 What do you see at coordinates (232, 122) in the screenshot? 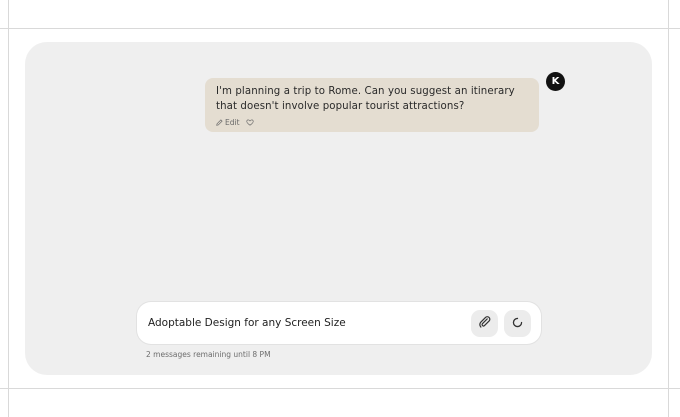
I see `edit-label: Edit` at bounding box center [232, 122].